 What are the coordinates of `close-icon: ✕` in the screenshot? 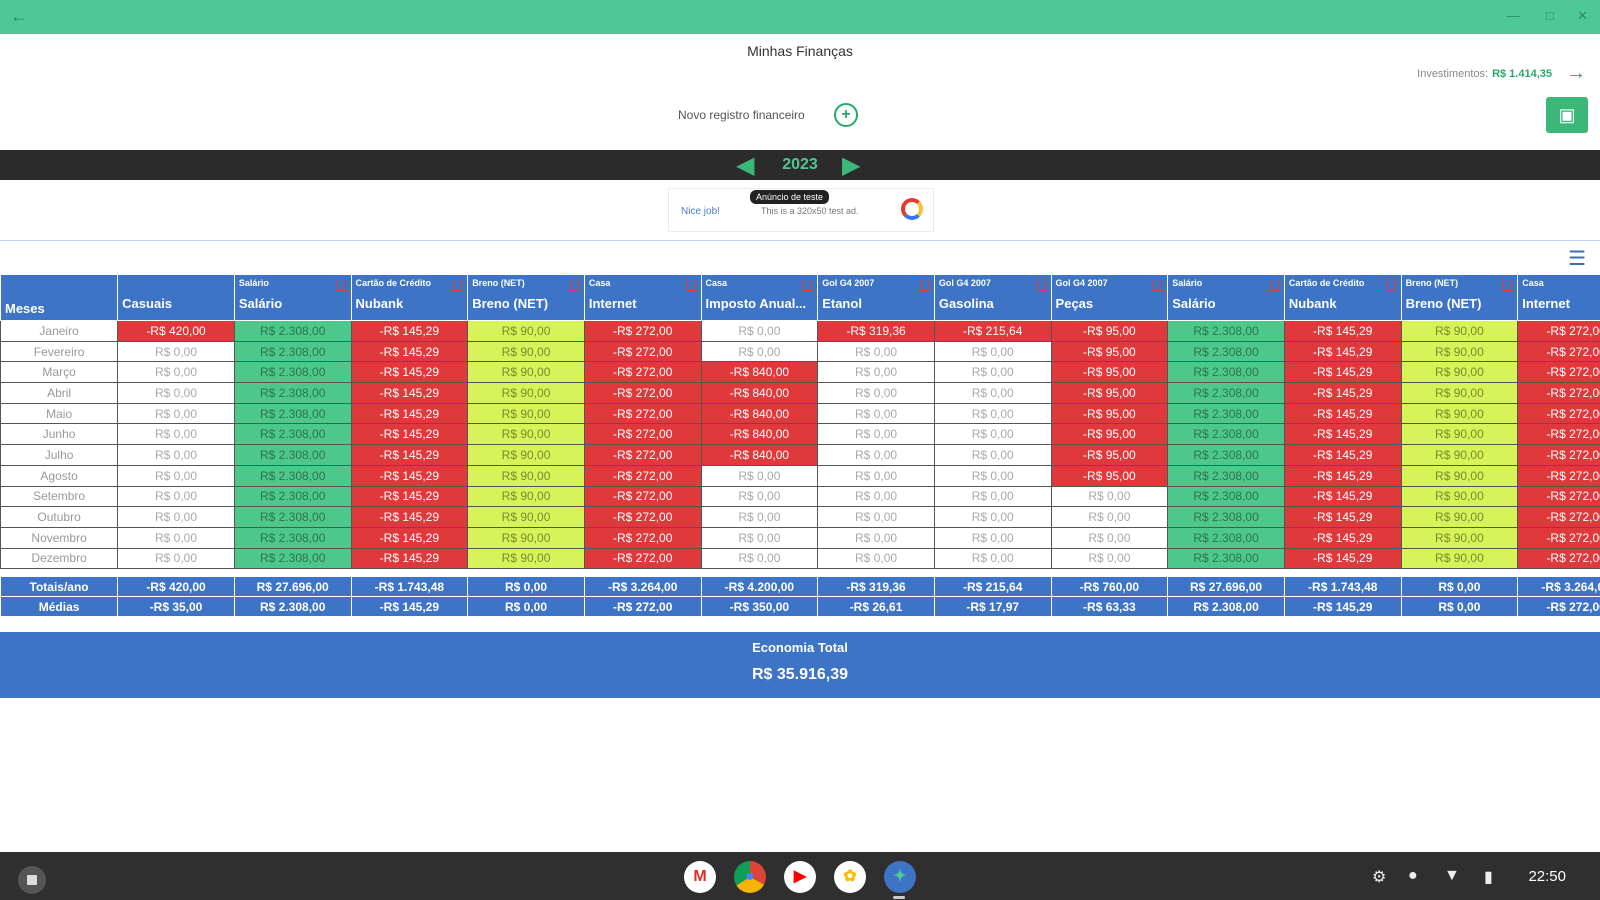 It's located at (1582, 16).